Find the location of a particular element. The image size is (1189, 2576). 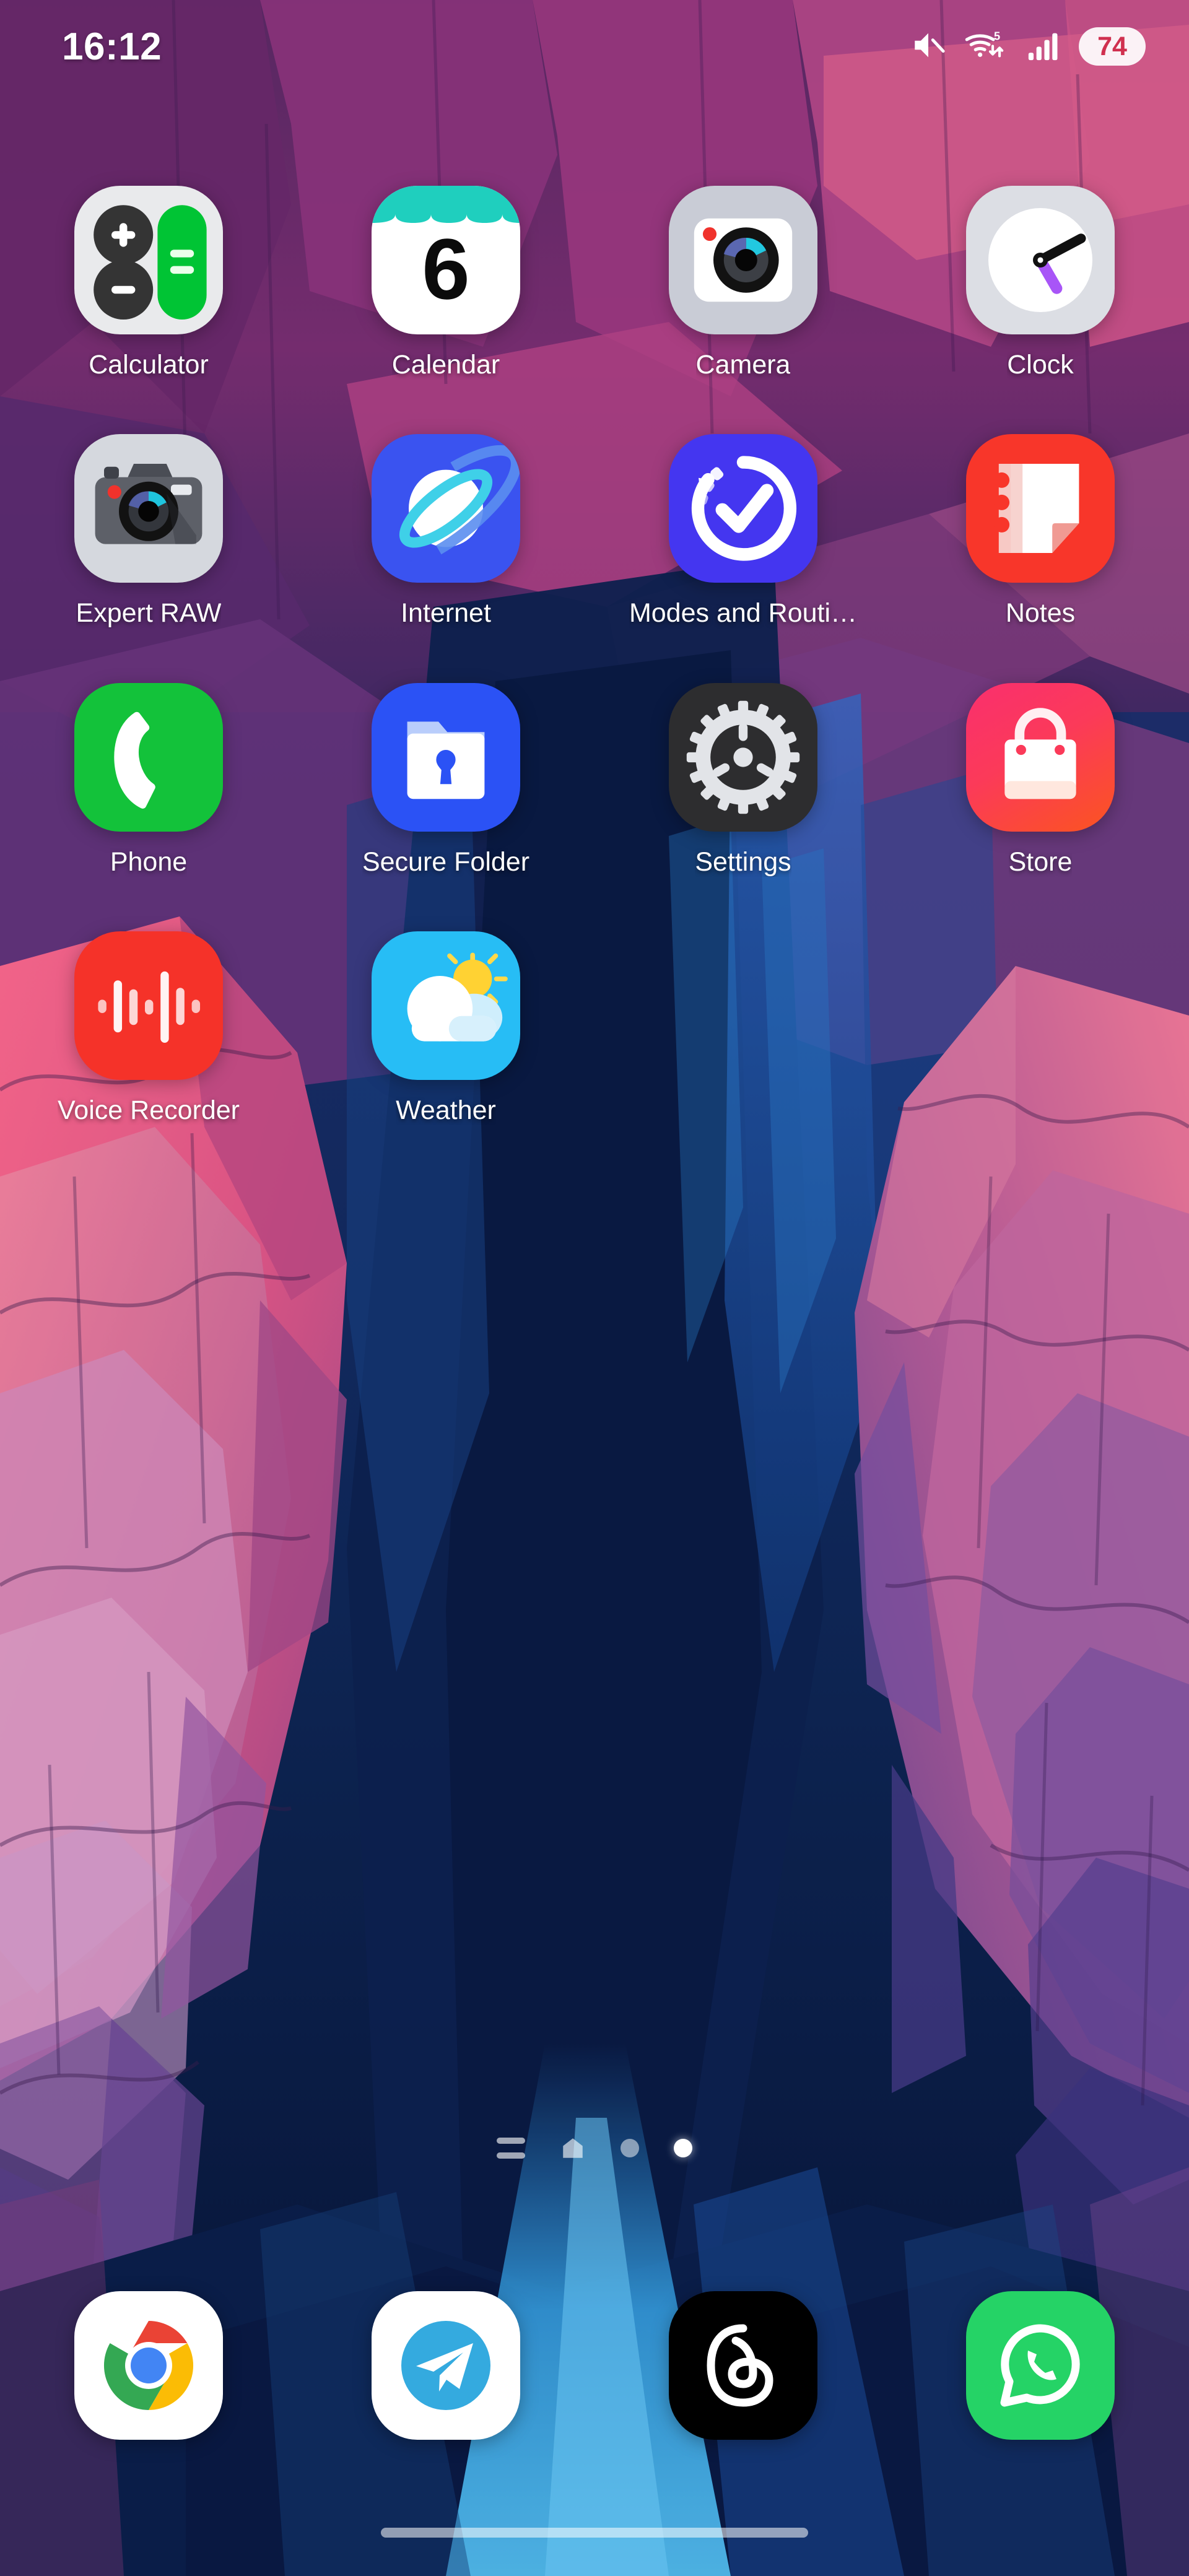

app-icon-voice-recorder: Voice Recorder is located at coordinates (148, 1028).